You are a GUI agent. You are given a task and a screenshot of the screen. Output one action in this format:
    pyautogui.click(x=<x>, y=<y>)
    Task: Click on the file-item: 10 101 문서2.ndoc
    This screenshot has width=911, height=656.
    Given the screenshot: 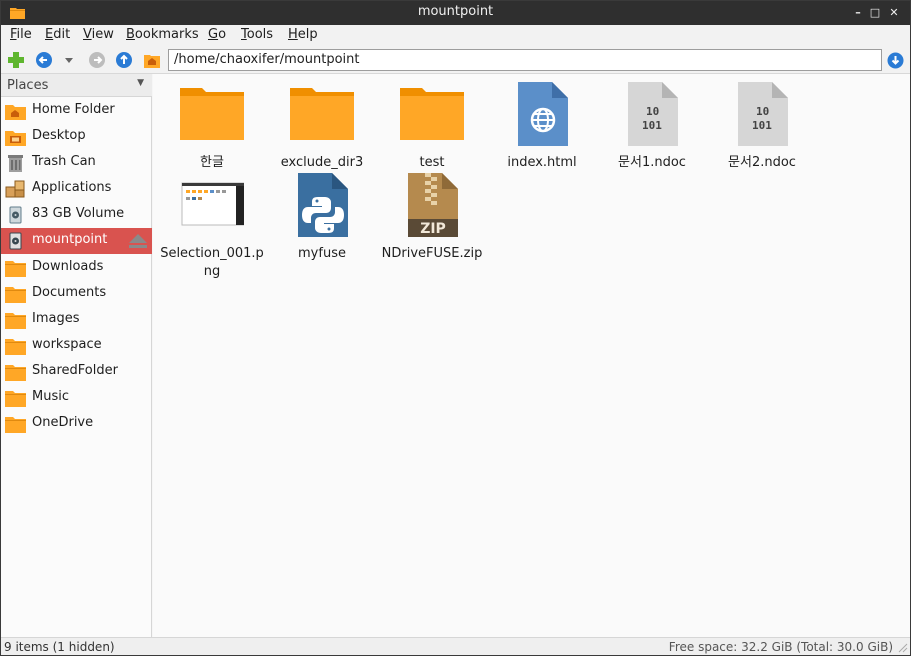 What is the action you would take?
    pyautogui.click(x=762, y=127)
    